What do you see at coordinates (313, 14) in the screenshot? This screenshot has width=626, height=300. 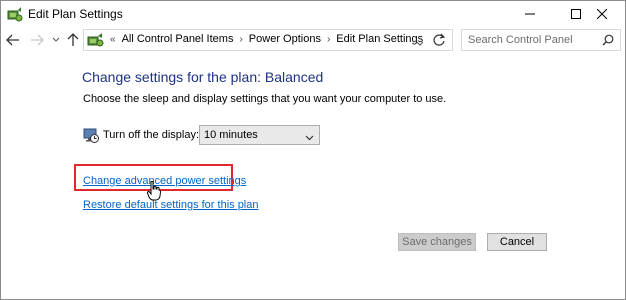 I see `title-bar: Edit Plan Settings` at bounding box center [313, 14].